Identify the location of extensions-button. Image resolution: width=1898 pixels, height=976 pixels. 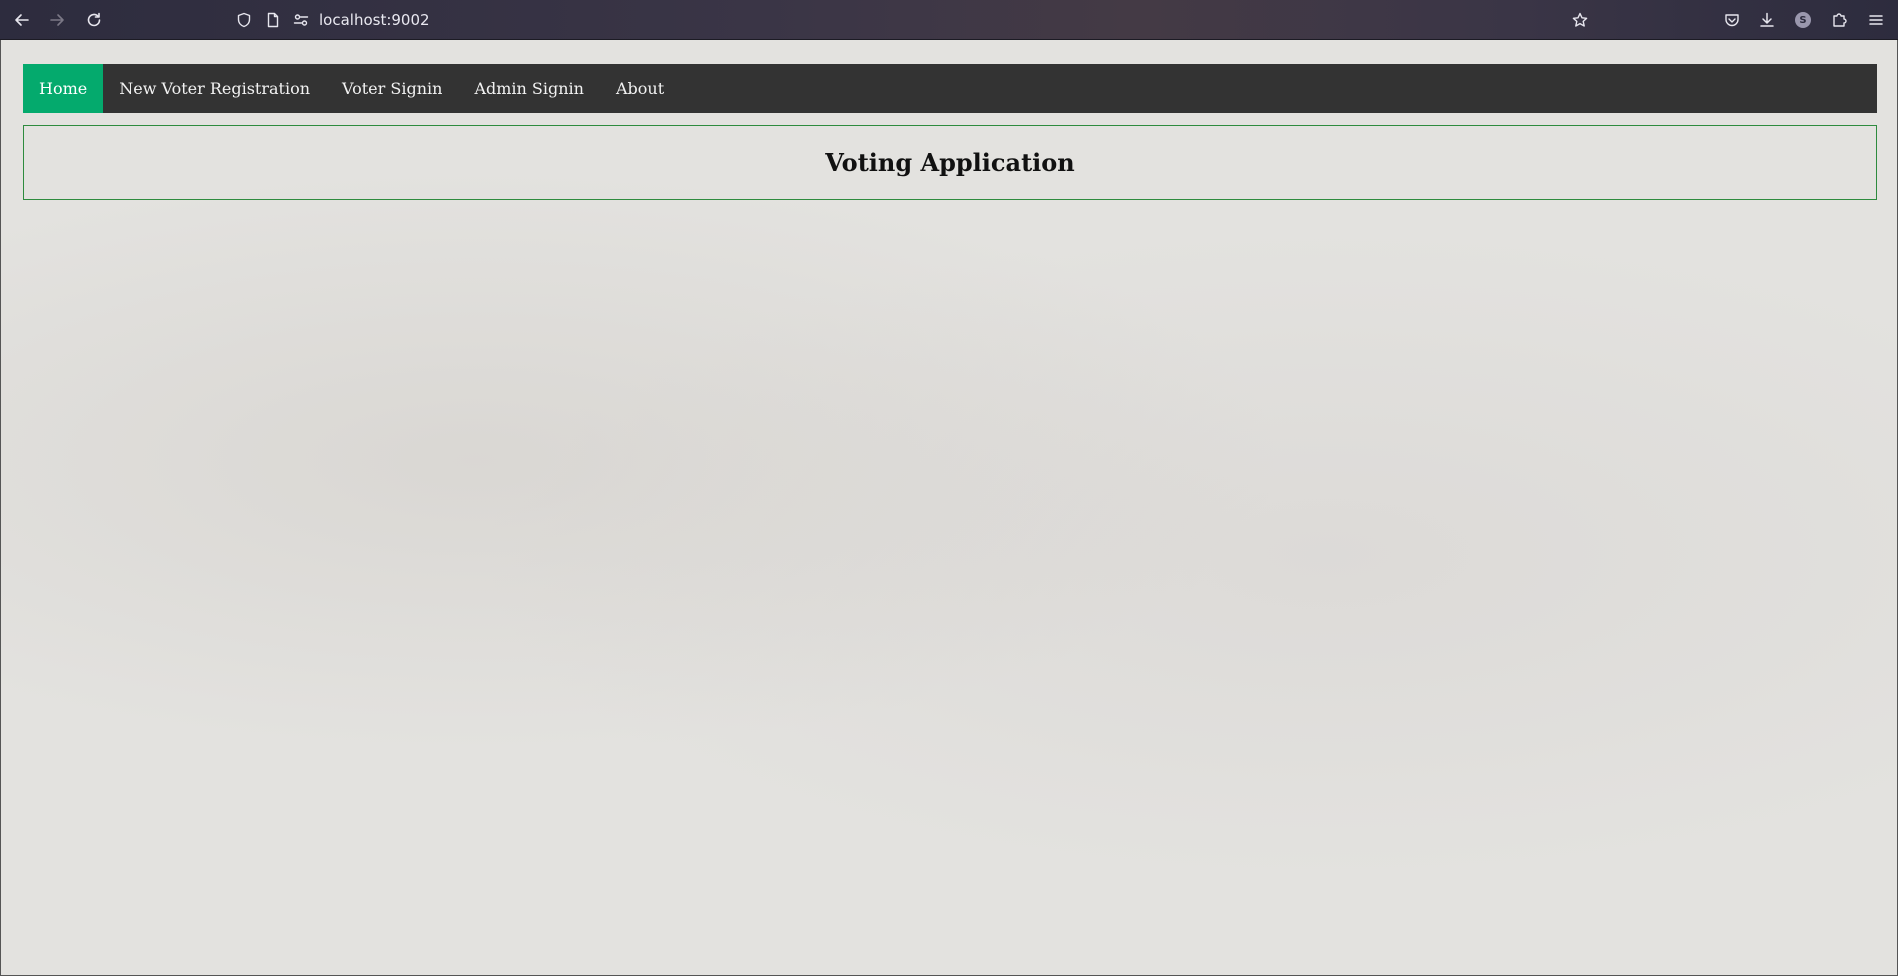
(1839, 20).